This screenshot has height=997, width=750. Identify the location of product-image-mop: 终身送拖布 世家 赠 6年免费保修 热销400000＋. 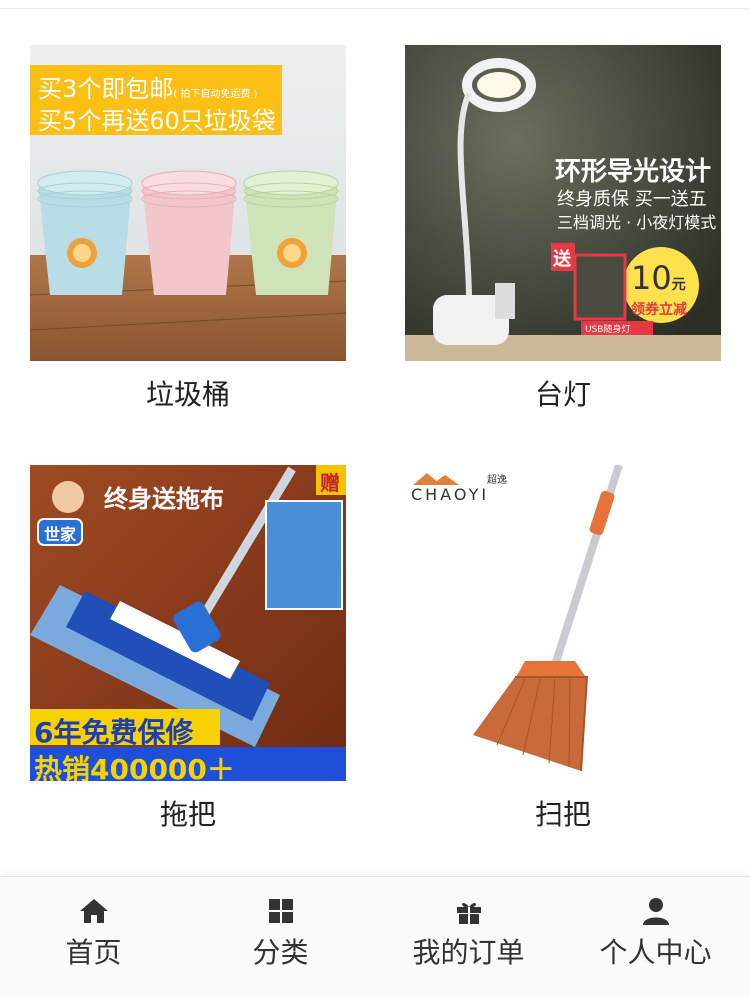
(188, 623).